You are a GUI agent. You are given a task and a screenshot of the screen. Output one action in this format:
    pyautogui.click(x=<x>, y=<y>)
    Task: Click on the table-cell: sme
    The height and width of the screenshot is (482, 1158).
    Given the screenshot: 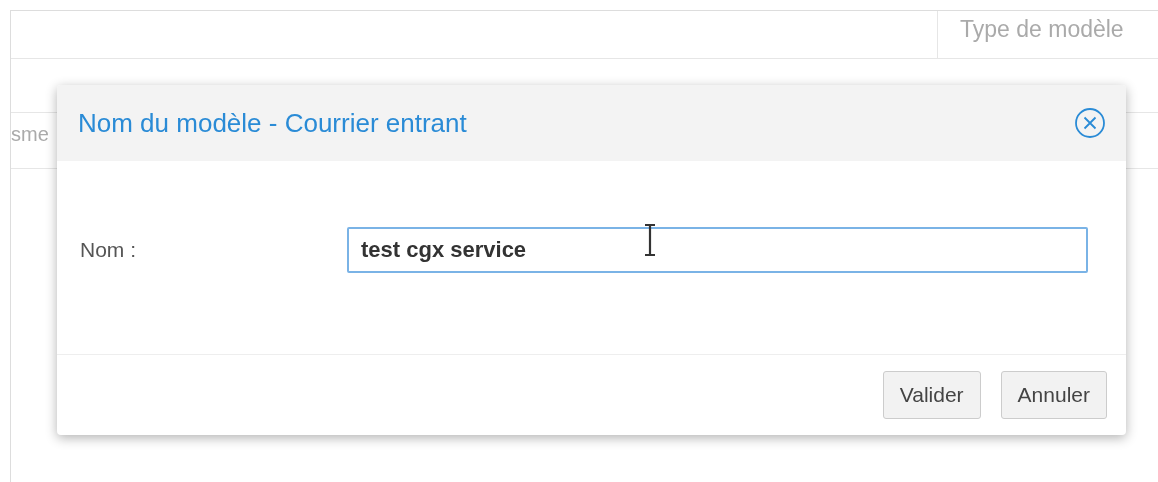 What is the action you would take?
    pyautogui.click(x=30, y=134)
    